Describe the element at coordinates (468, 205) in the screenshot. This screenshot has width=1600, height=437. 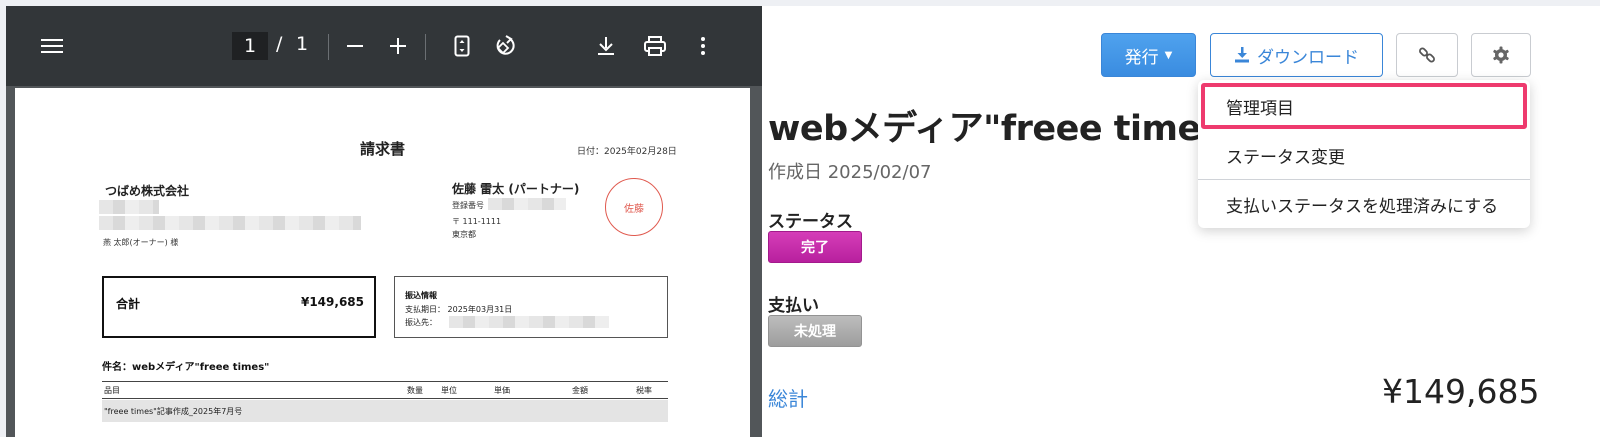
I see `issuer-registration: 登録番号` at that location.